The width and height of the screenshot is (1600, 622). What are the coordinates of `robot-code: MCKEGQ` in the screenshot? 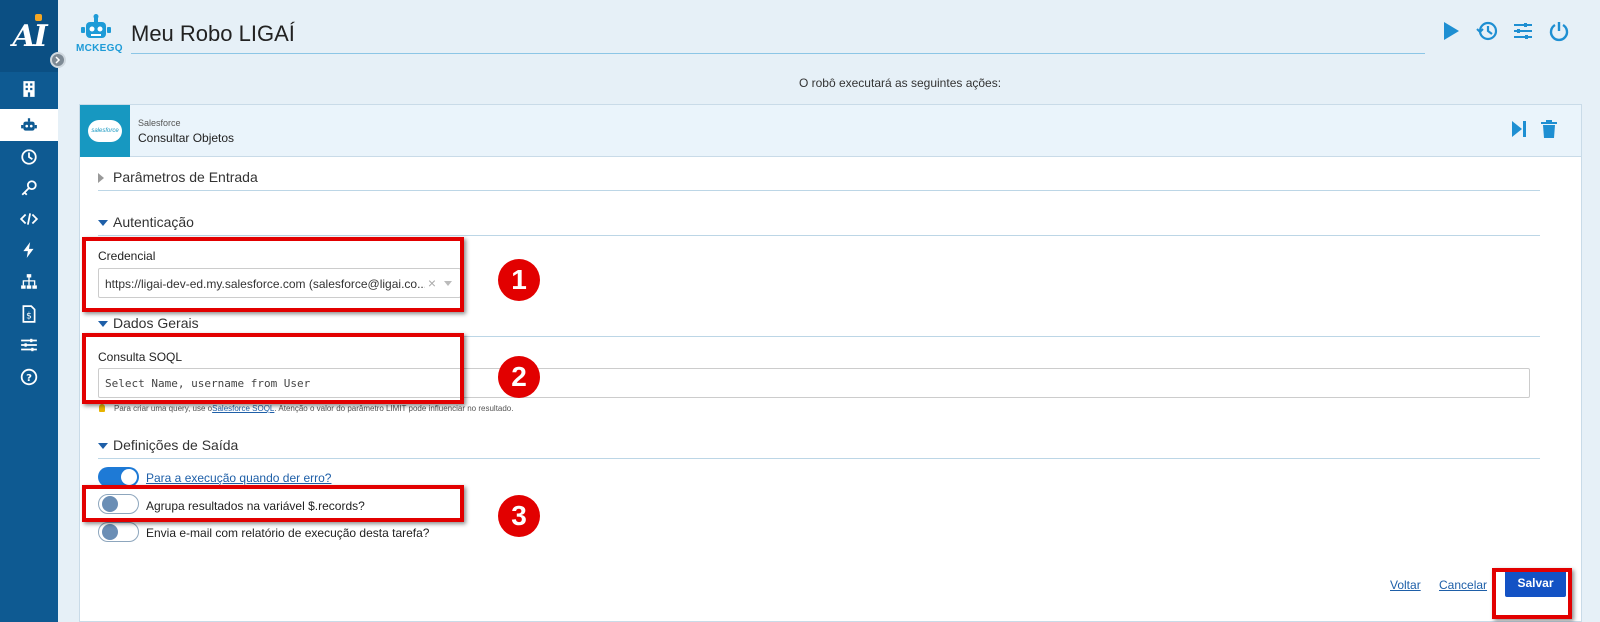 It's located at (99, 48).